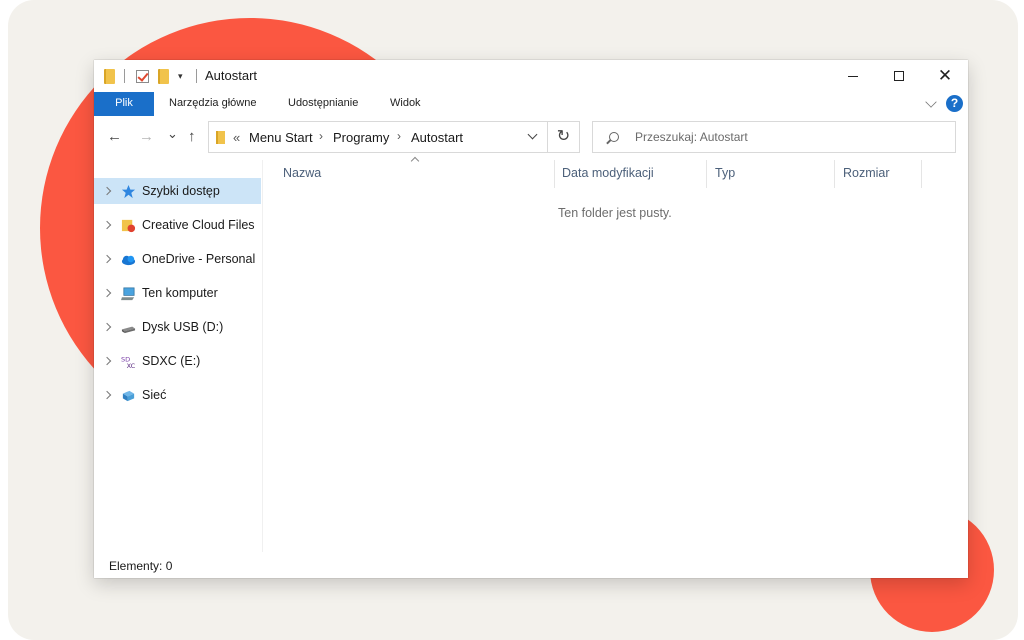 The height and width of the screenshot is (640, 1024). I want to click on address-bar: « Menu Start › Programy › Autostart, so click(378, 137).